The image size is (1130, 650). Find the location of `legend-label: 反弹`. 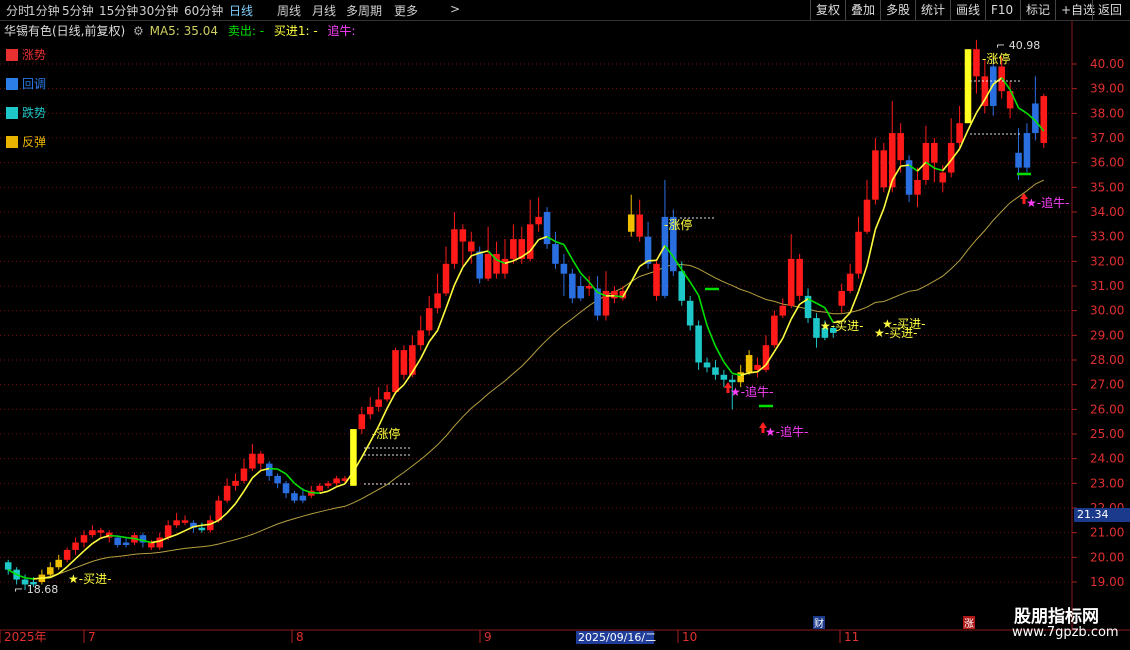

legend-label: 反弹 is located at coordinates (34, 142).